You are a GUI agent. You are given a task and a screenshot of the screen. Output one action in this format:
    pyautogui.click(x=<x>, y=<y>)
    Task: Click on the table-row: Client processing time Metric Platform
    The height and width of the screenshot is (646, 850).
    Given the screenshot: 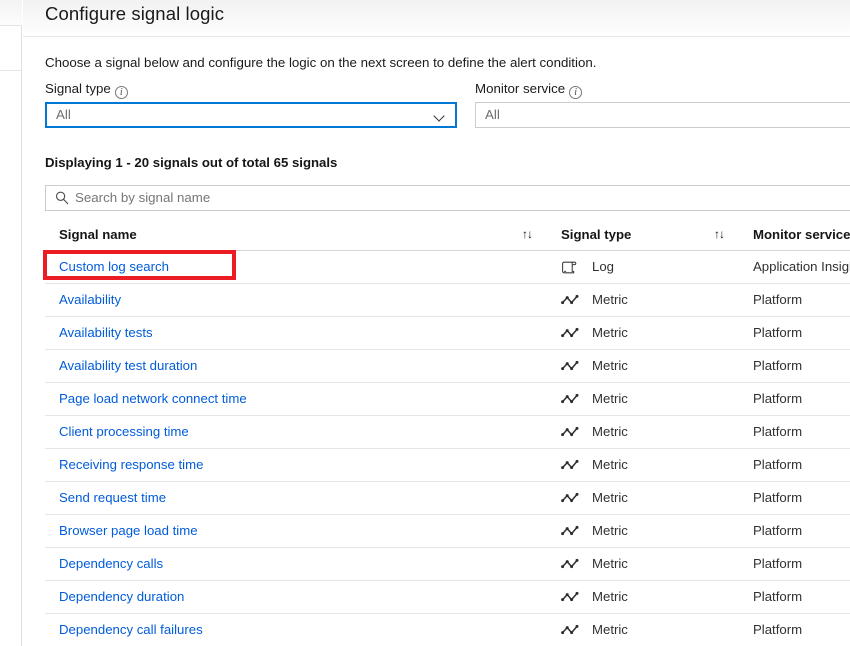 What is the action you would take?
    pyautogui.click(x=447, y=432)
    